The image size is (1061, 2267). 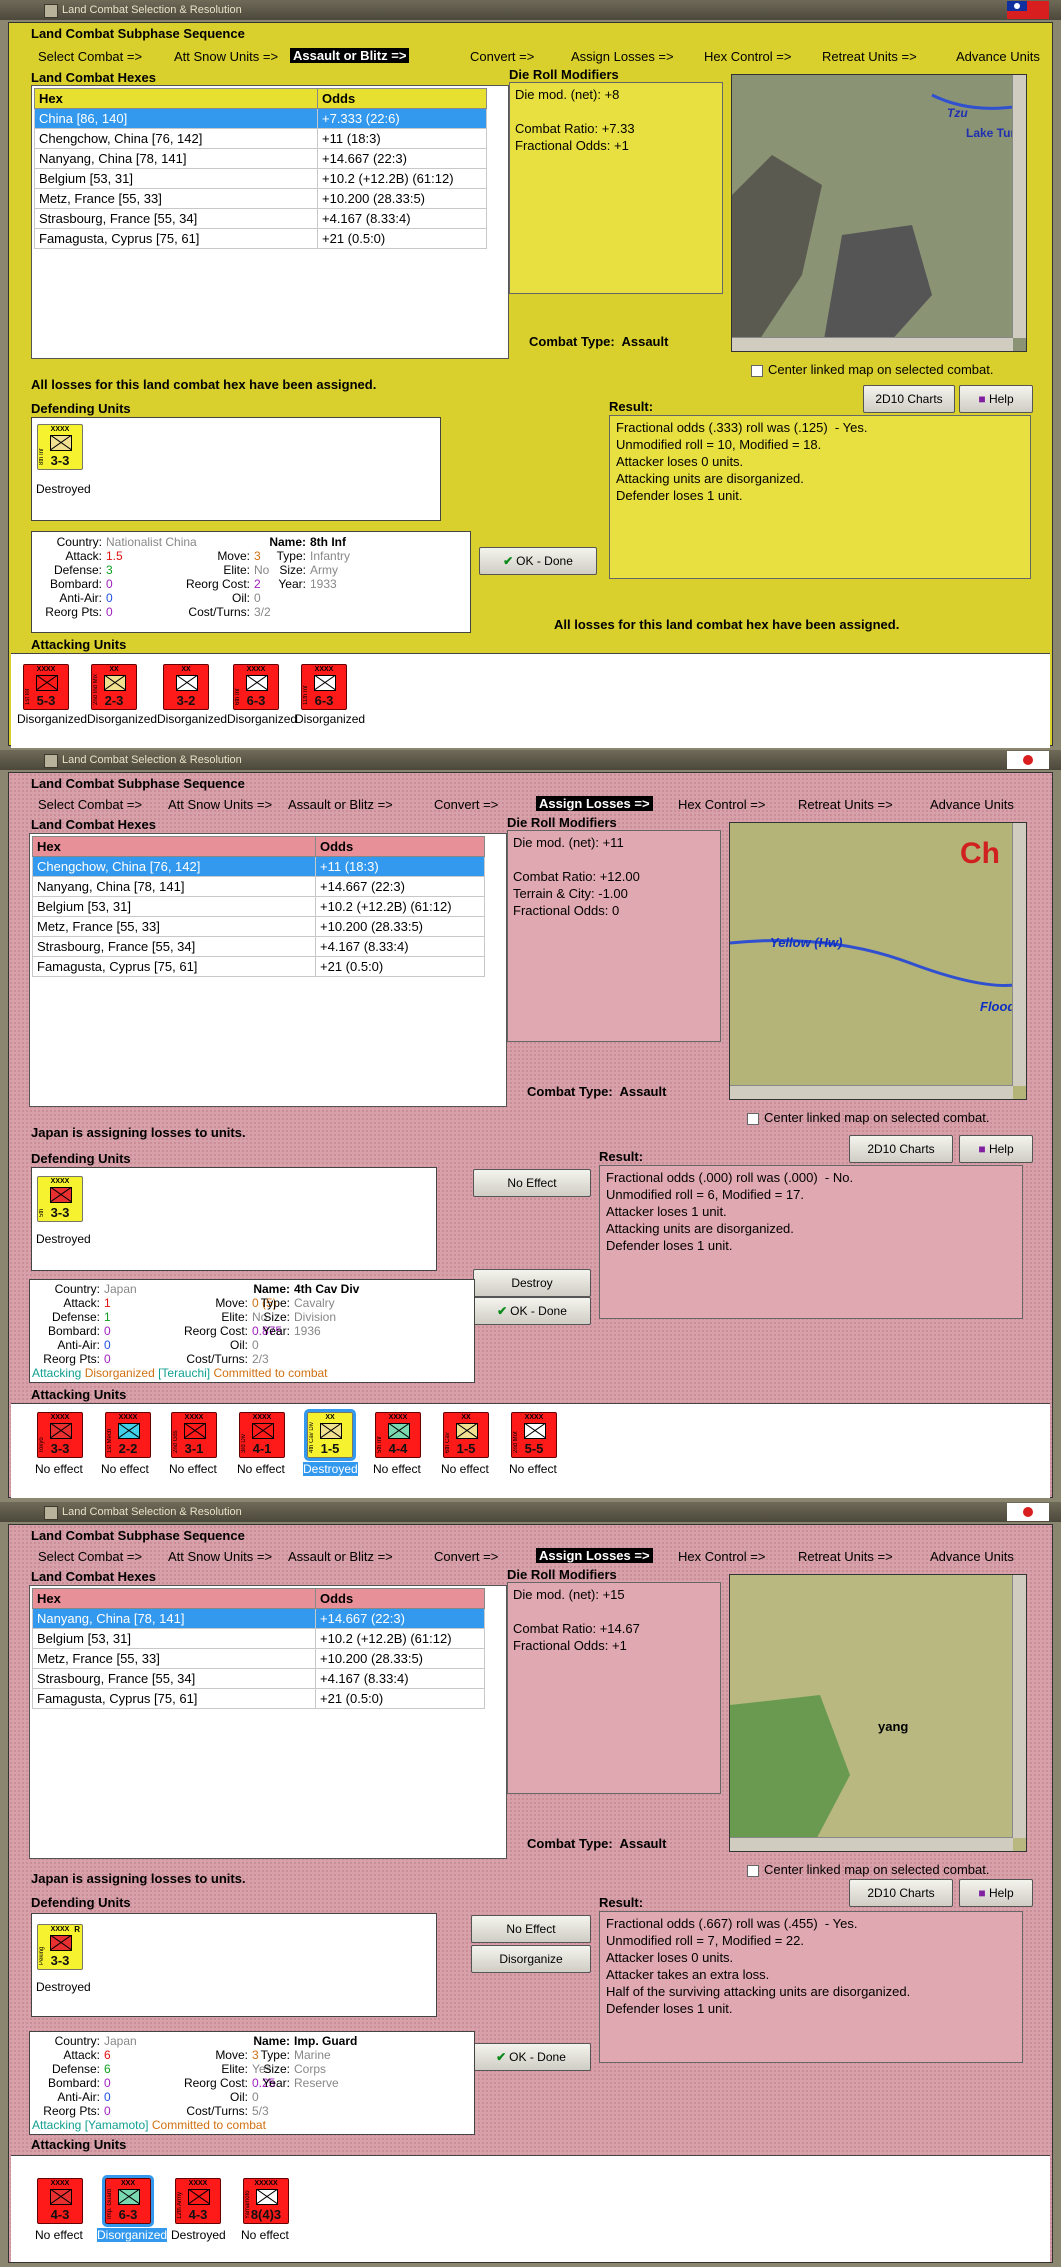 What do you see at coordinates (186, 687) in the screenshot?
I see `attacking-unit-counter: XX 3-2` at bounding box center [186, 687].